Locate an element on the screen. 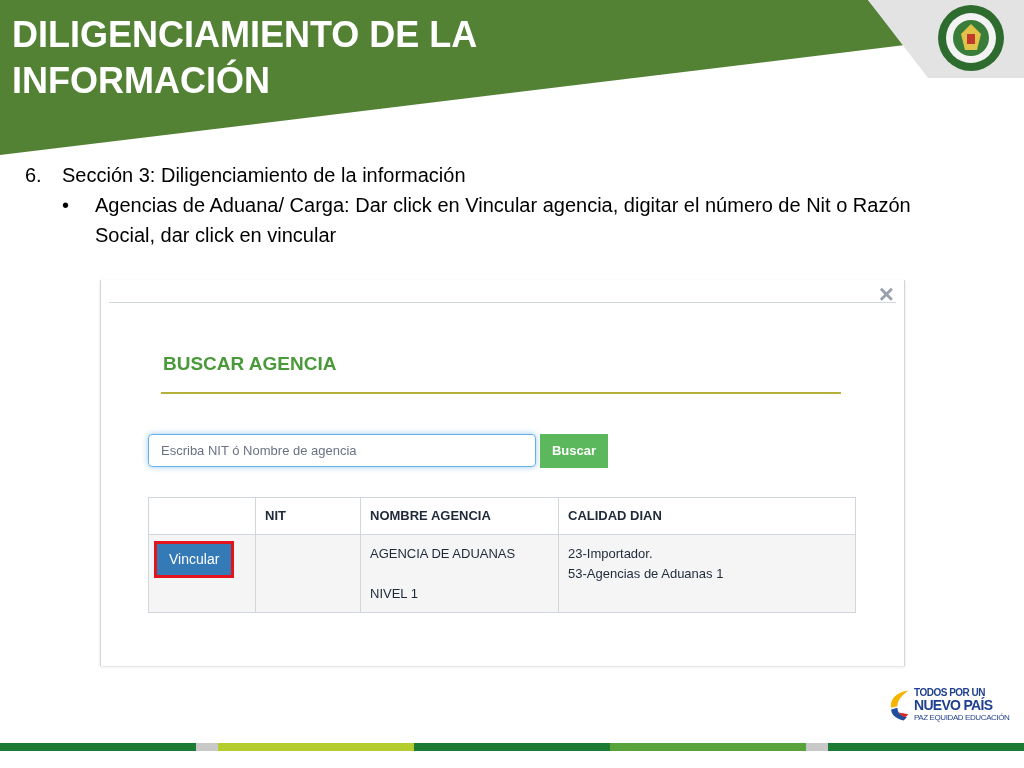 This screenshot has width=1024, height=768. logo-text: PAZ EQUIDAD EDUCACIÓN is located at coordinates (962, 718).